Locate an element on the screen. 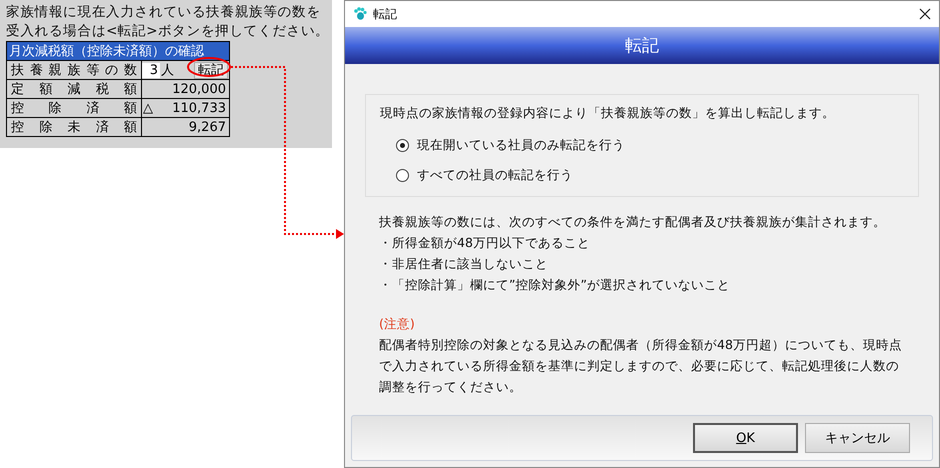 Image resolution: width=940 pixels, height=468 pixels. table-title: 月次減税額（控除未済額）の確認 is located at coordinates (118, 51).